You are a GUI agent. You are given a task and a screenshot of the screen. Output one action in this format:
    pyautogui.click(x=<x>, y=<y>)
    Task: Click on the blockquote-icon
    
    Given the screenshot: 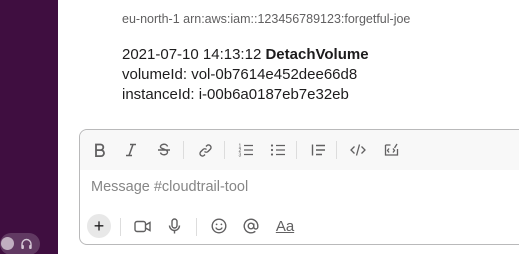 What is the action you would take?
    pyautogui.click(x=318, y=150)
    